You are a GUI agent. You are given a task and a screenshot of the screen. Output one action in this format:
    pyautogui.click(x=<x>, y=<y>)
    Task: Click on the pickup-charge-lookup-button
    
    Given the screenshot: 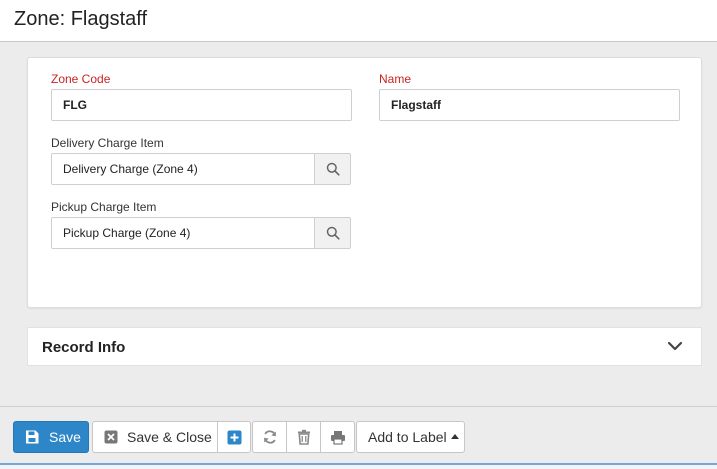 What is the action you would take?
    pyautogui.click(x=332, y=233)
    